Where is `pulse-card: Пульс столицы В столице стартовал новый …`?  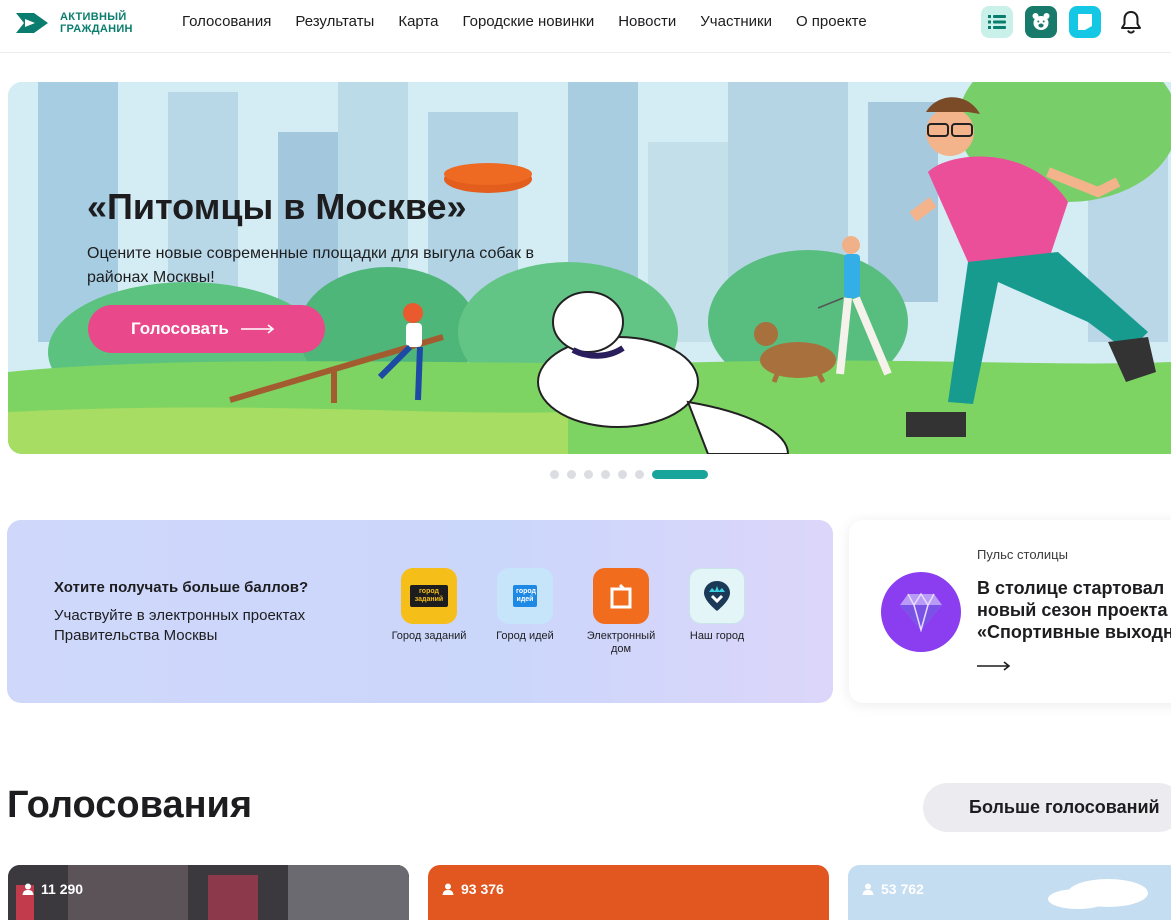
pulse-card: Пульс столицы В столице стартовал новый … is located at coordinates (1010, 611).